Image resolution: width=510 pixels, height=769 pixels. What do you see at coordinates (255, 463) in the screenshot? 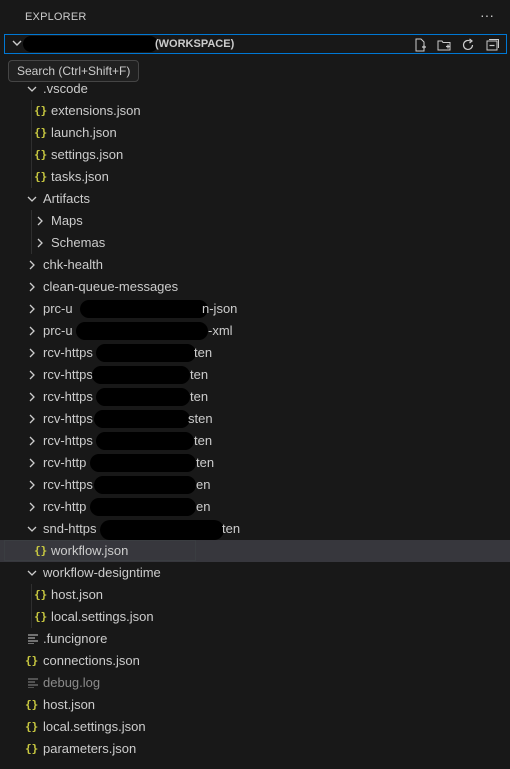
I see `tree-folder-rcv-6: rcv-http ten` at bounding box center [255, 463].